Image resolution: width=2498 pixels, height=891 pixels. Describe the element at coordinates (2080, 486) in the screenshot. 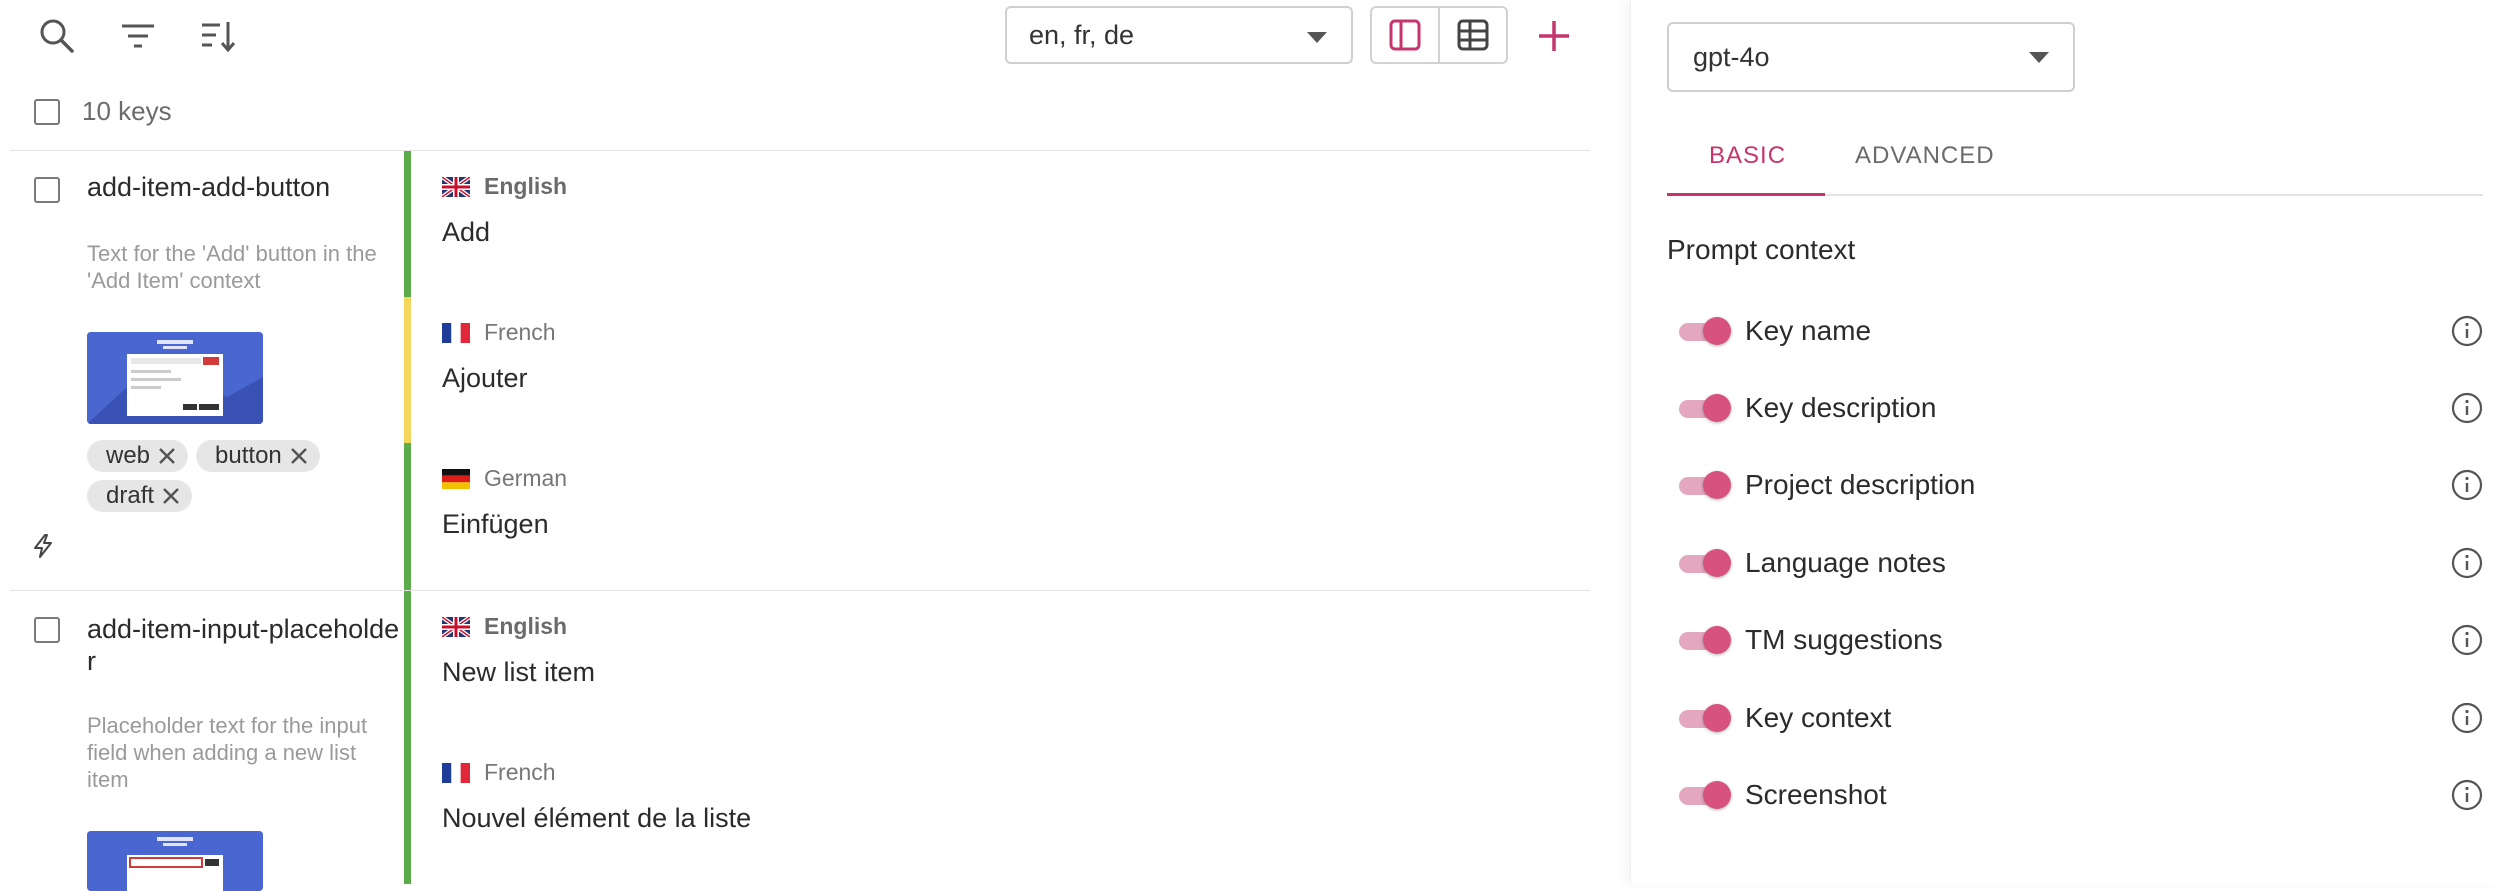

I see `option-project-description: Project description` at that location.